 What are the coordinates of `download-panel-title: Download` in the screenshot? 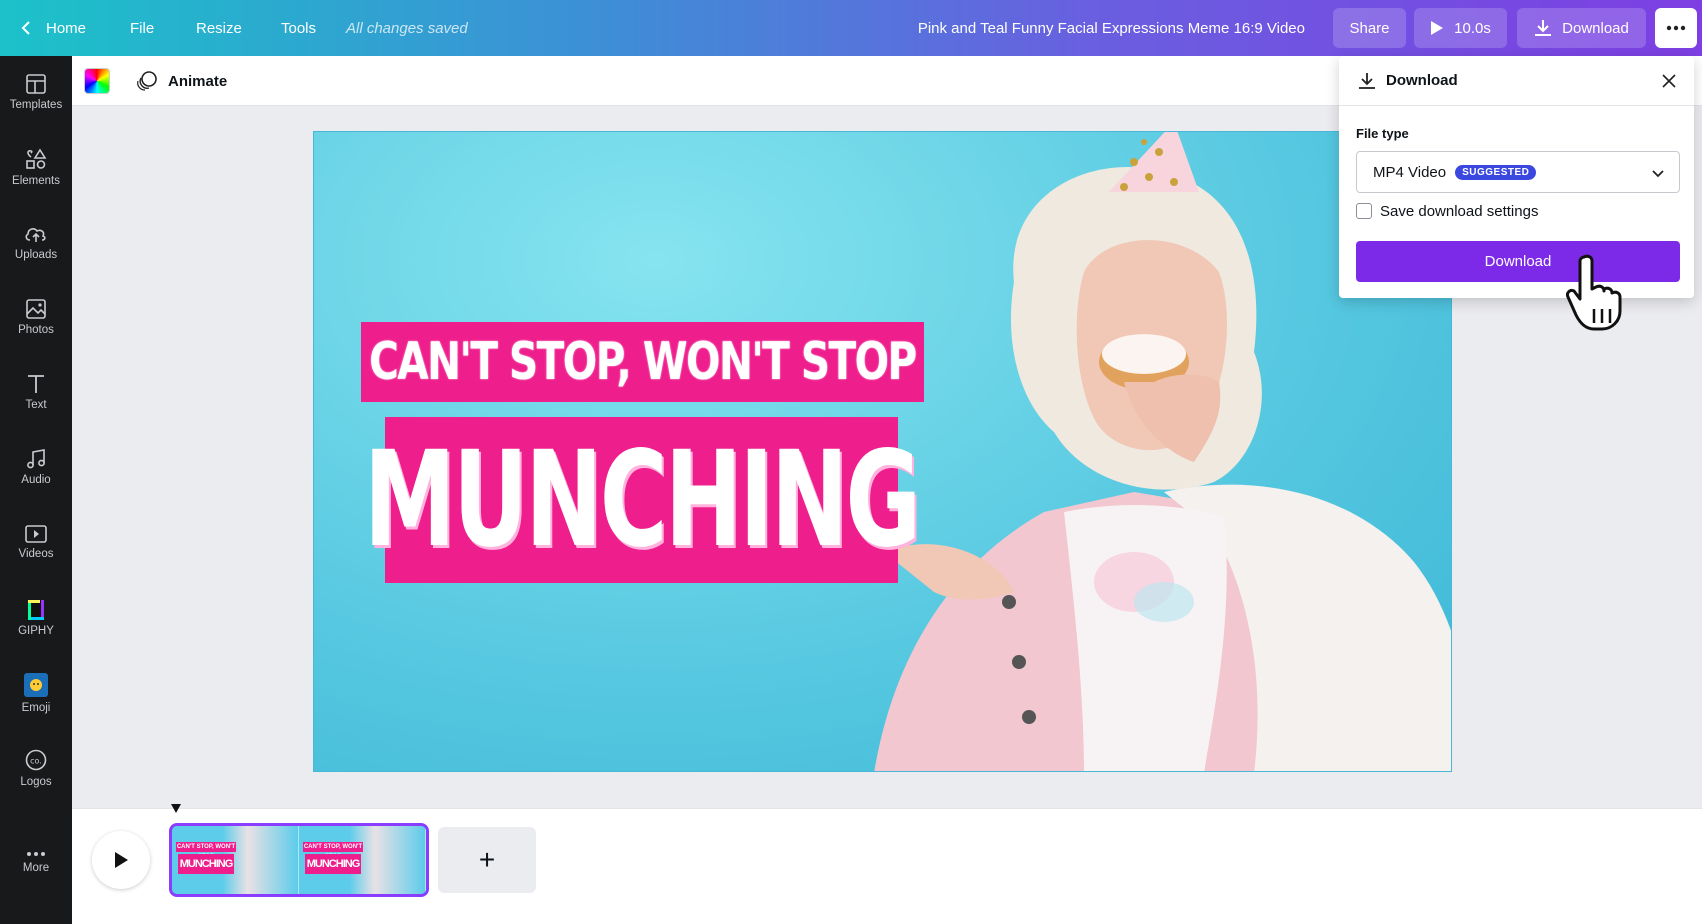 It's located at (1422, 80).